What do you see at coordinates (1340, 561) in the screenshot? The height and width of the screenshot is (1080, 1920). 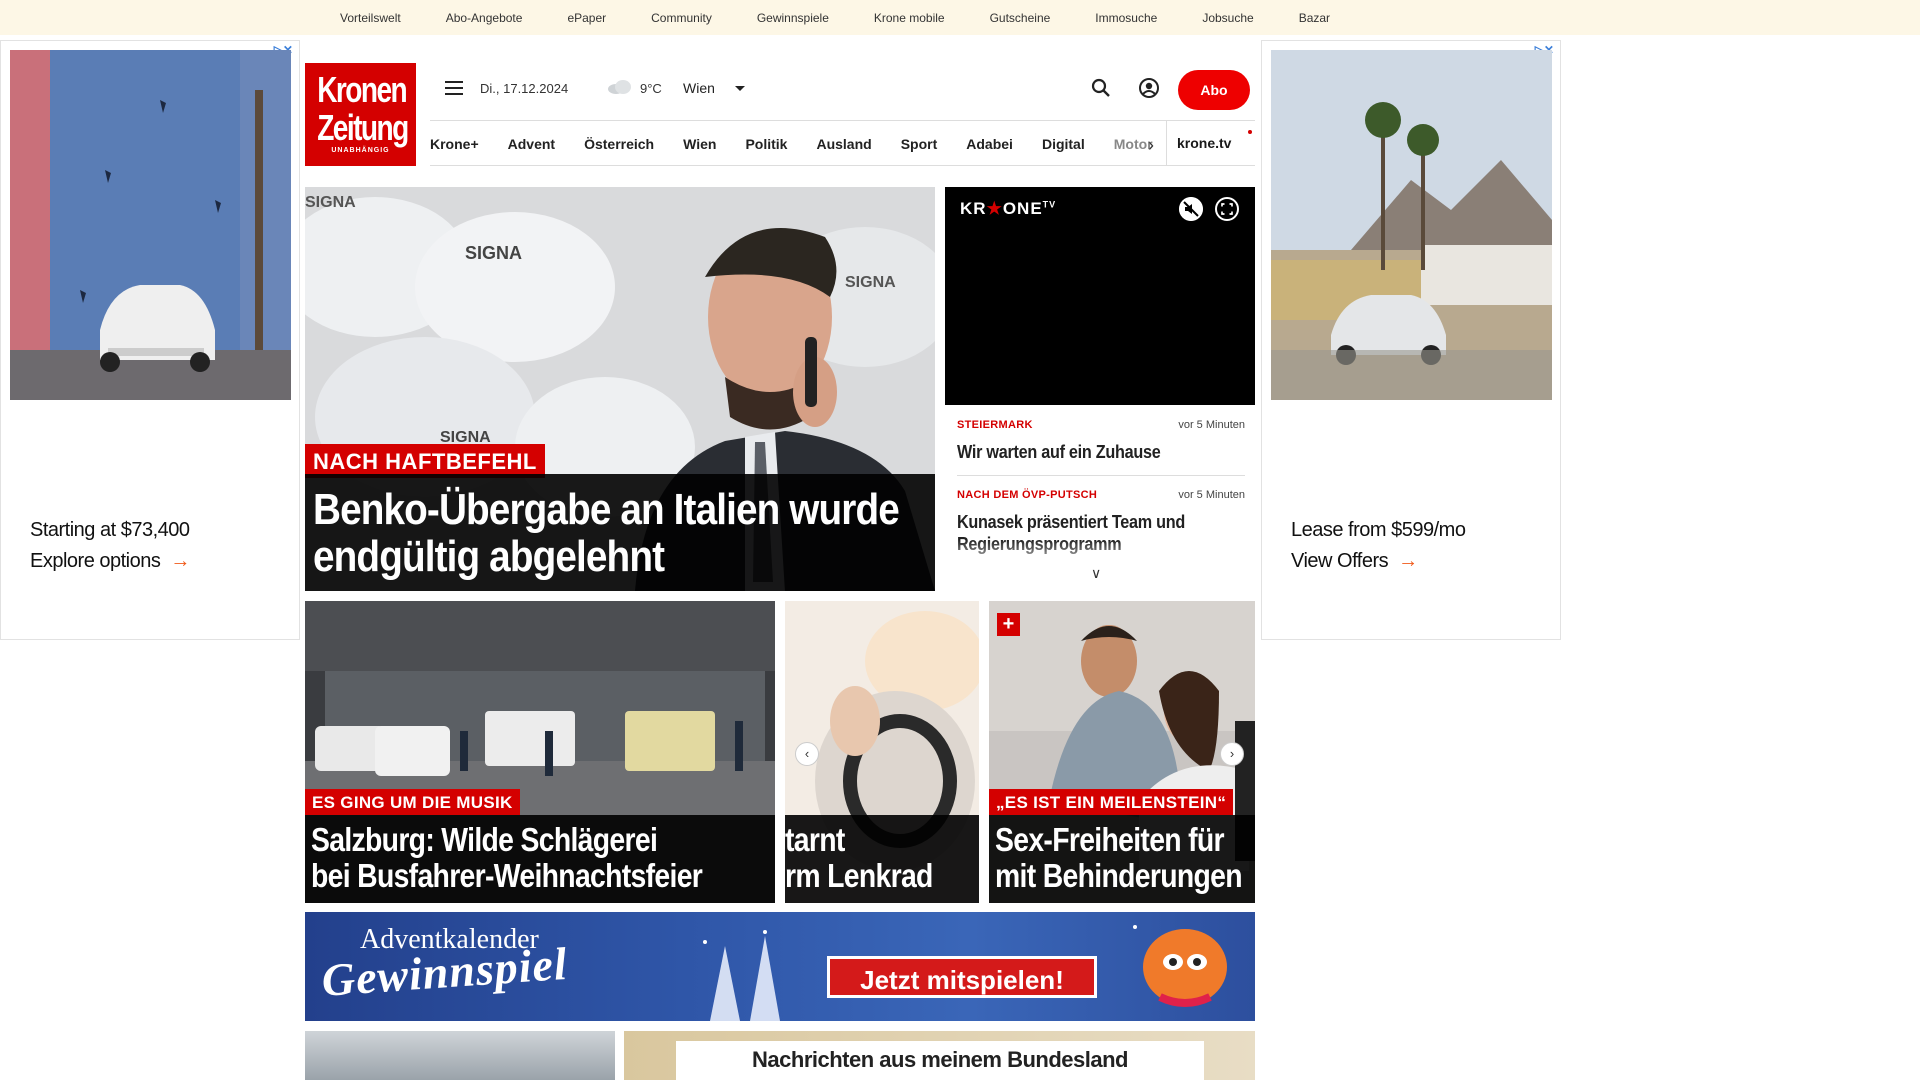 I see `ad-cta-label: View Offers` at bounding box center [1340, 561].